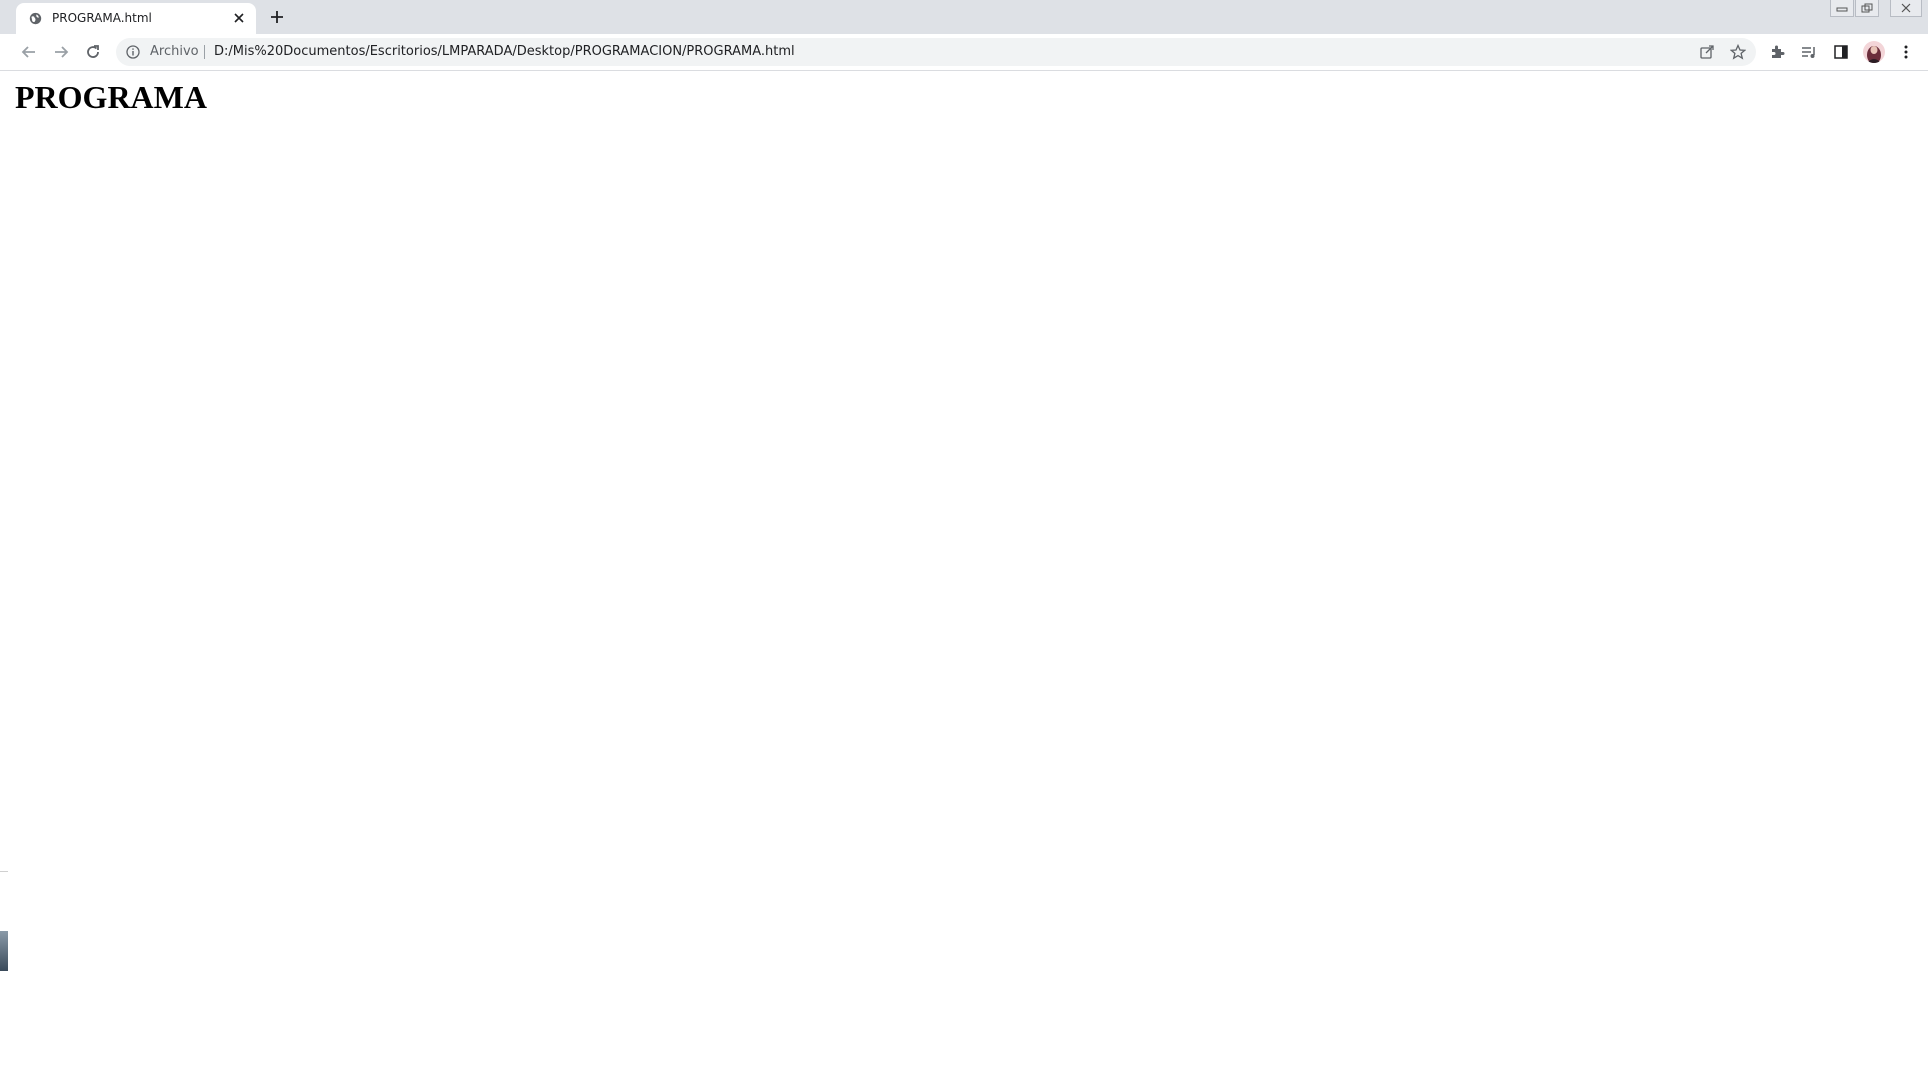 The width and height of the screenshot is (1928, 1080). I want to click on edge-thumbnail, so click(4, 951).